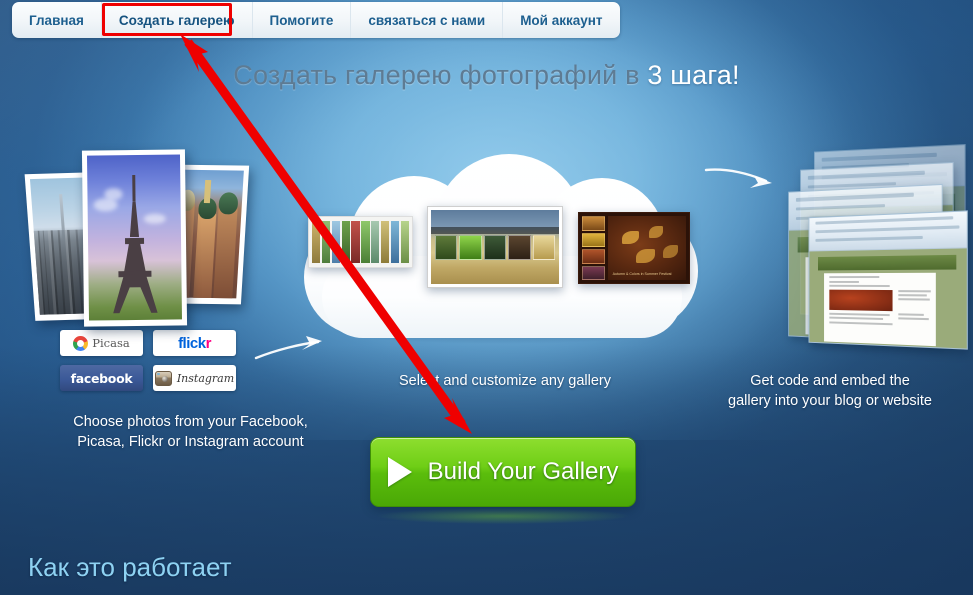 This screenshot has height=595, width=973. Describe the element at coordinates (399, 472) in the screenshot. I see `play-triangle-icon` at that location.